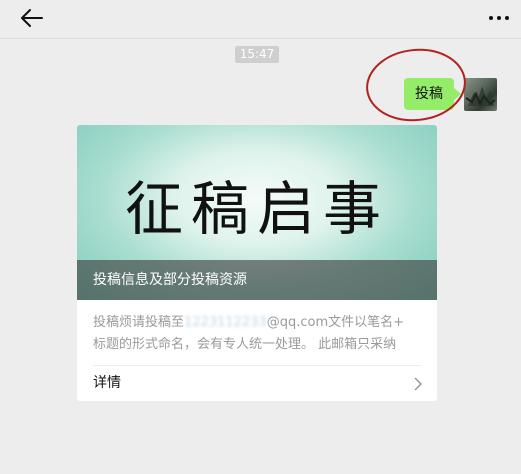 This screenshot has width=521, height=474. What do you see at coordinates (245, 344) in the screenshot?
I see `desc-line2: 标题的形式命名，会有专人统一处理。 此邮箱只采纳` at bounding box center [245, 344].